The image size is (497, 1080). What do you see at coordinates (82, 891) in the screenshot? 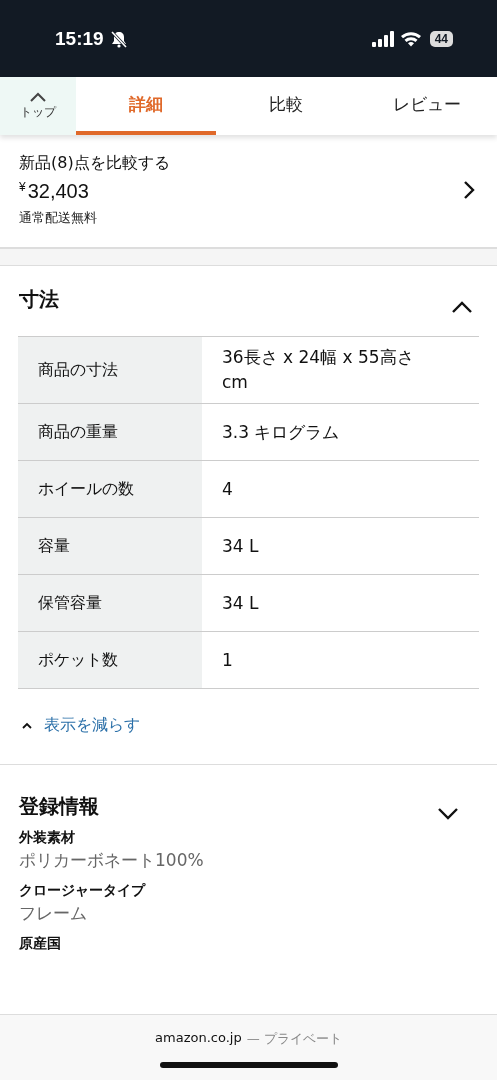
I see `detail-label: クロージャータイプ` at bounding box center [82, 891].